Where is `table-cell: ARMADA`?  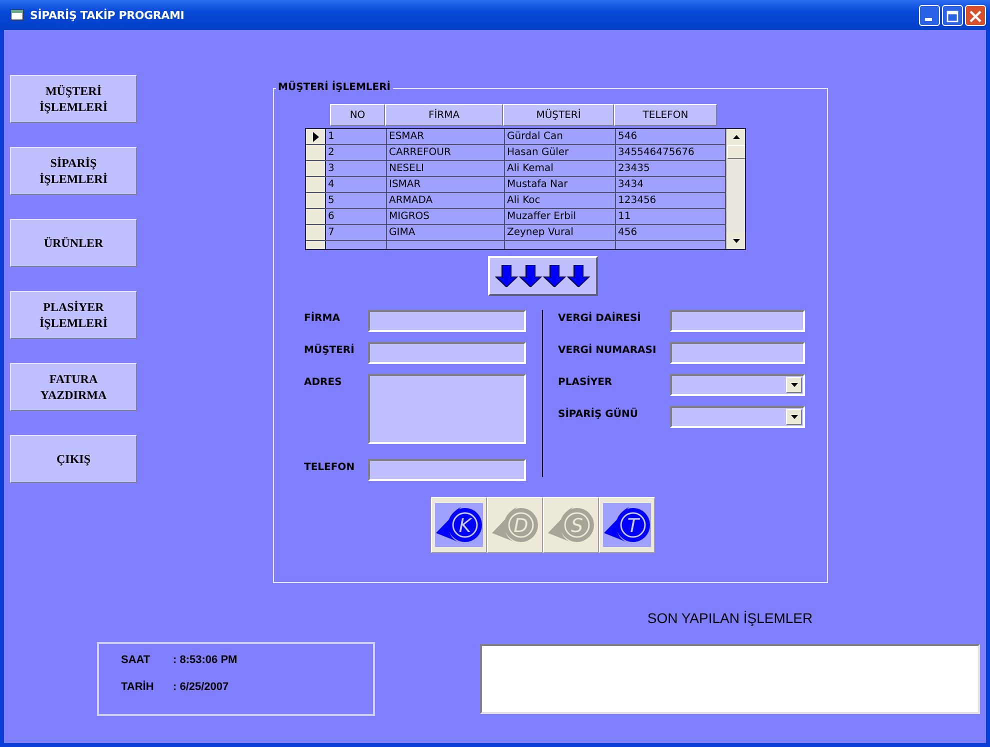 table-cell: ARMADA is located at coordinates (446, 200).